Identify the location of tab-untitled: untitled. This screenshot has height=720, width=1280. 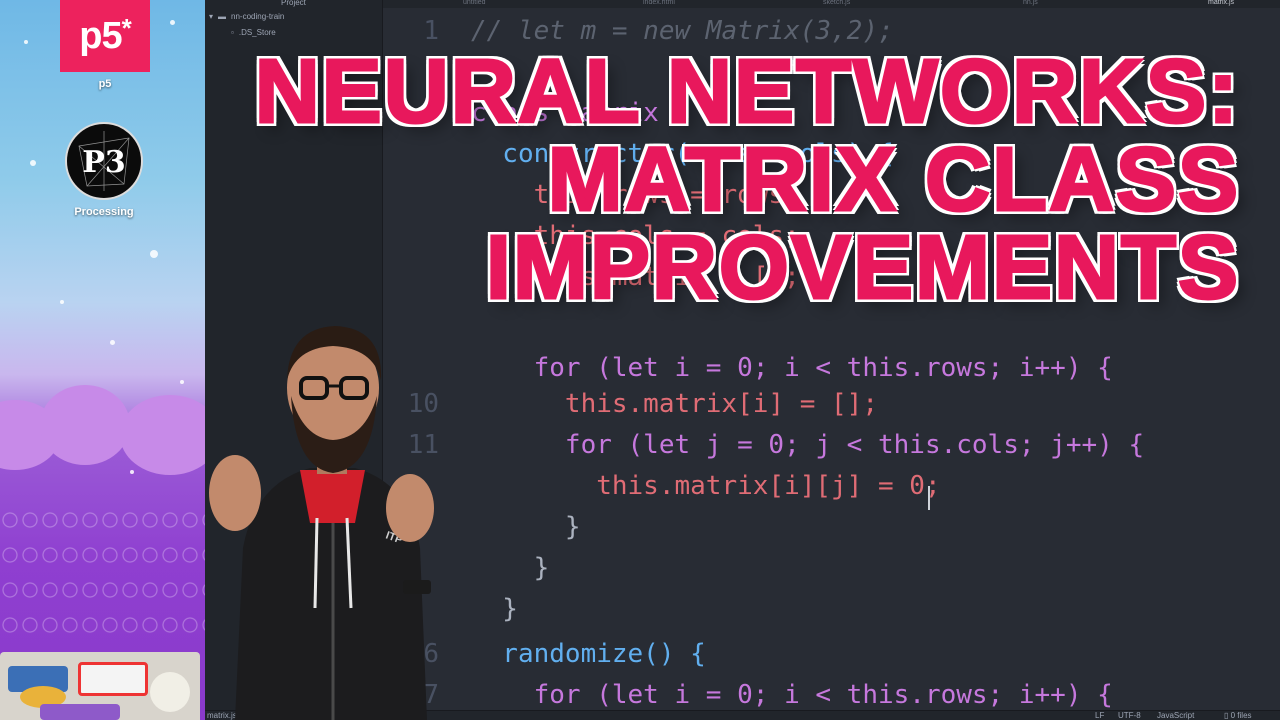
(474, 4).